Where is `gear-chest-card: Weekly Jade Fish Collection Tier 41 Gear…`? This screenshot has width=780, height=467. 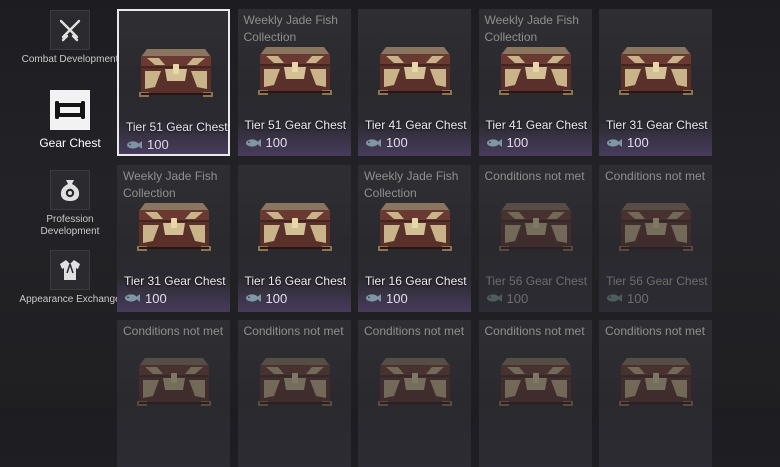
gear-chest-card: Weekly Jade Fish Collection Tier 41 Gear… is located at coordinates (535, 82).